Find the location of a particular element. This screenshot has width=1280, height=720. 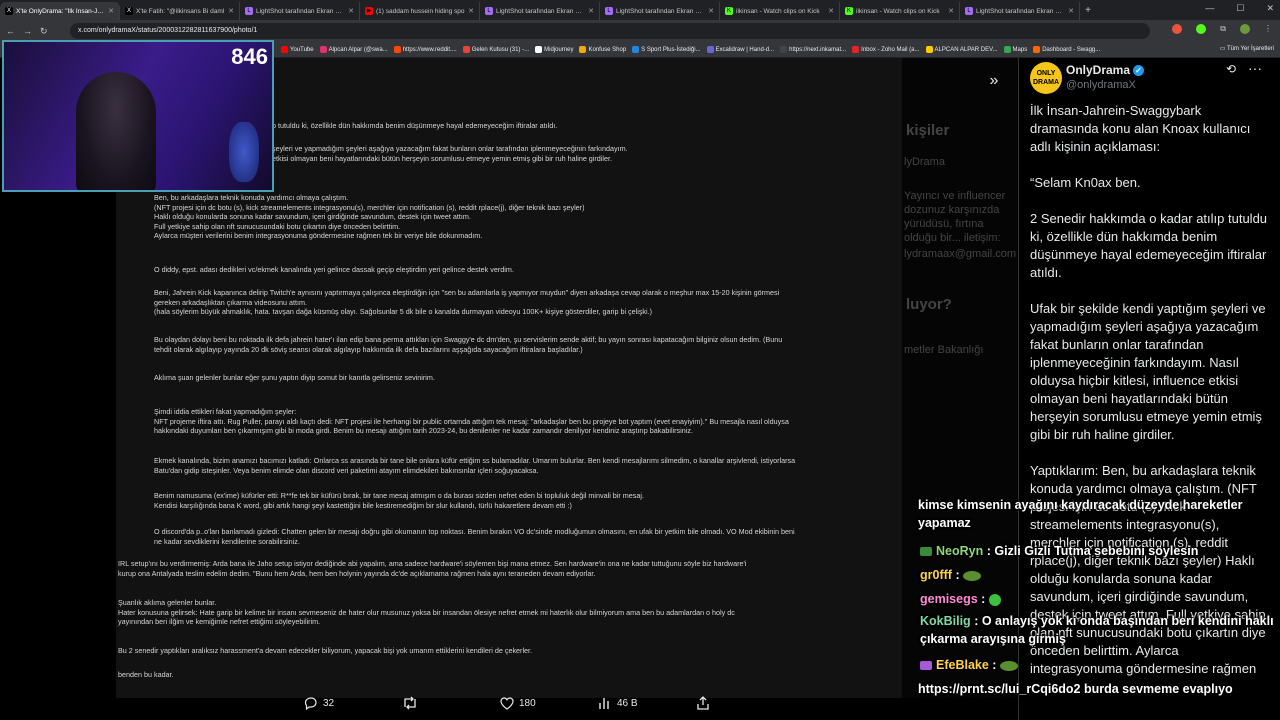

reply-count: 32 is located at coordinates (329, 703).